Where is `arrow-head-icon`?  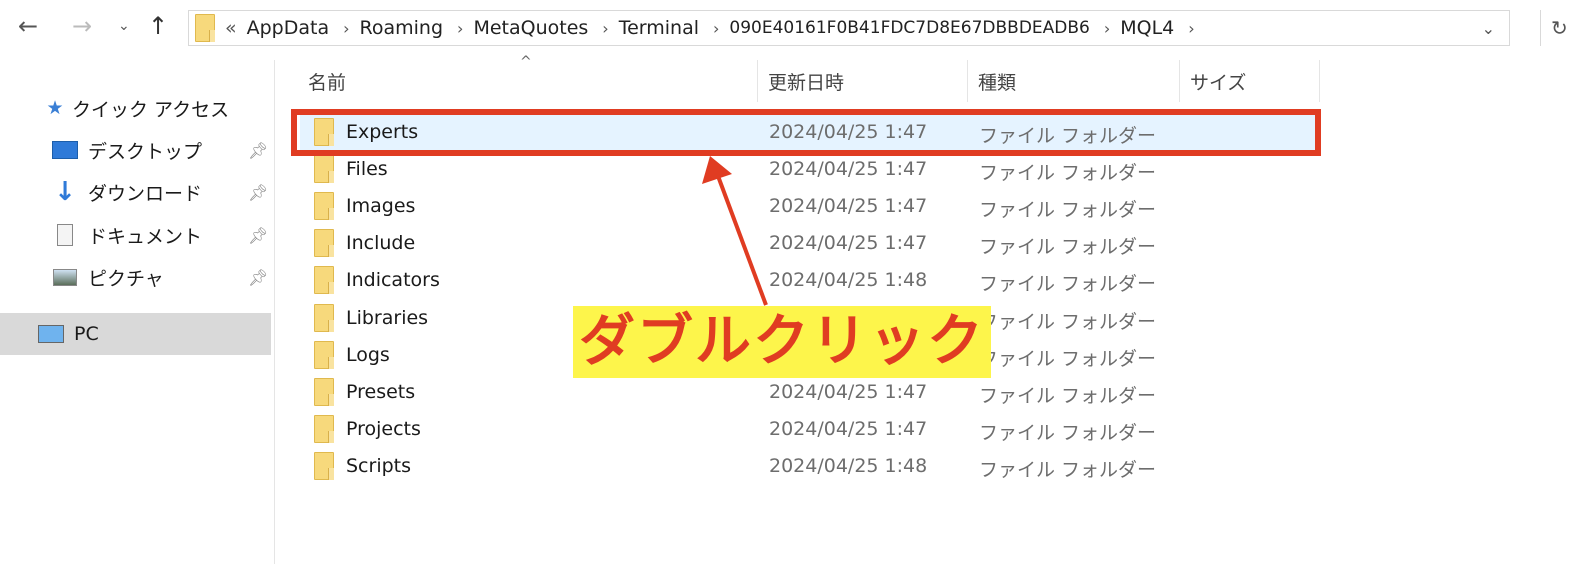 arrow-head-icon is located at coordinates (717, 170).